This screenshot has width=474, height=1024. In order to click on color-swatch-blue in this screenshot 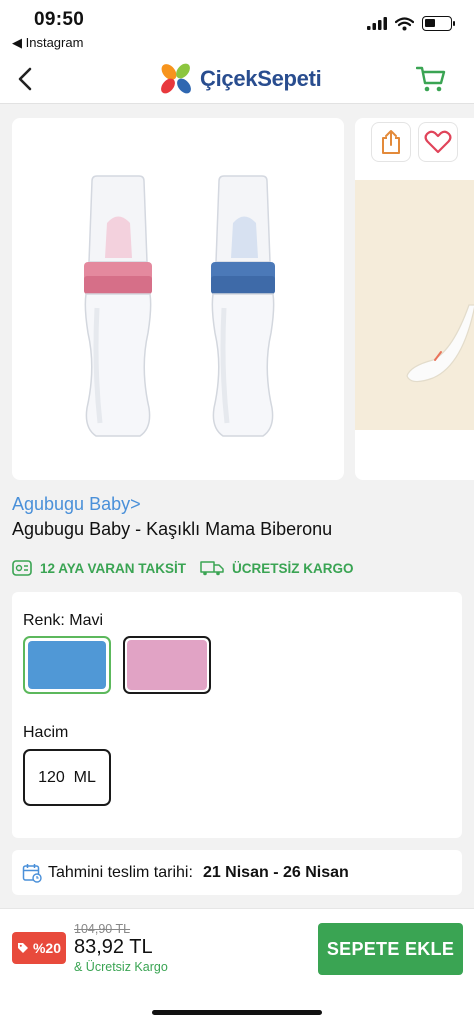, I will do `click(67, 665)`.